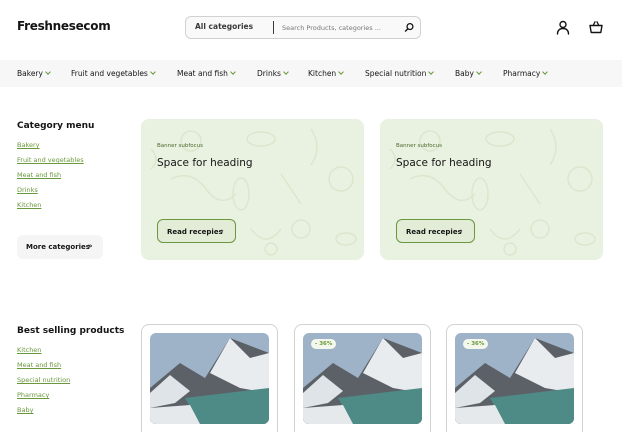 The height and width of the screenshot is (432, 622). What do you see at coordinates (206, 73) in the screenshot?
I see `nav-item-meat-and-fish: Meat and fish` at bounding box center [206, 73].